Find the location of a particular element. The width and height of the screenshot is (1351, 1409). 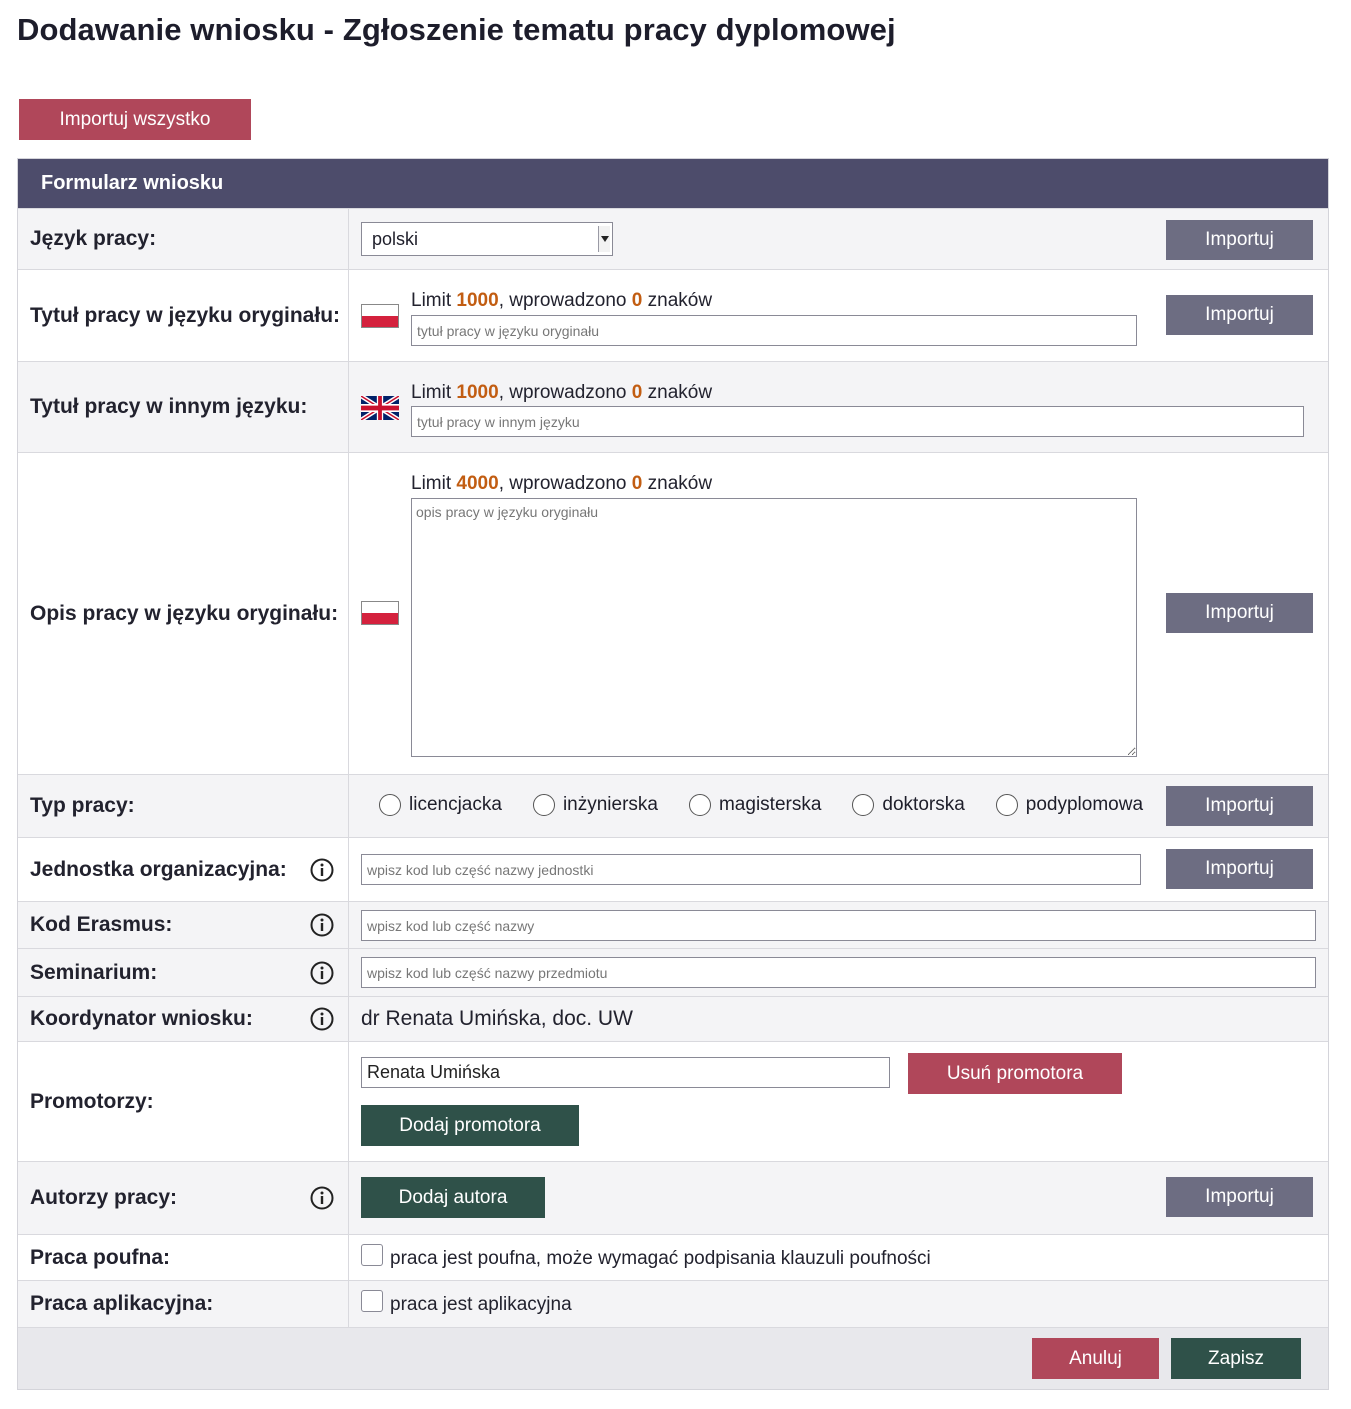

row-unit: Jednostka organizacyjna: Importuj is located at coordinates (673, 869).